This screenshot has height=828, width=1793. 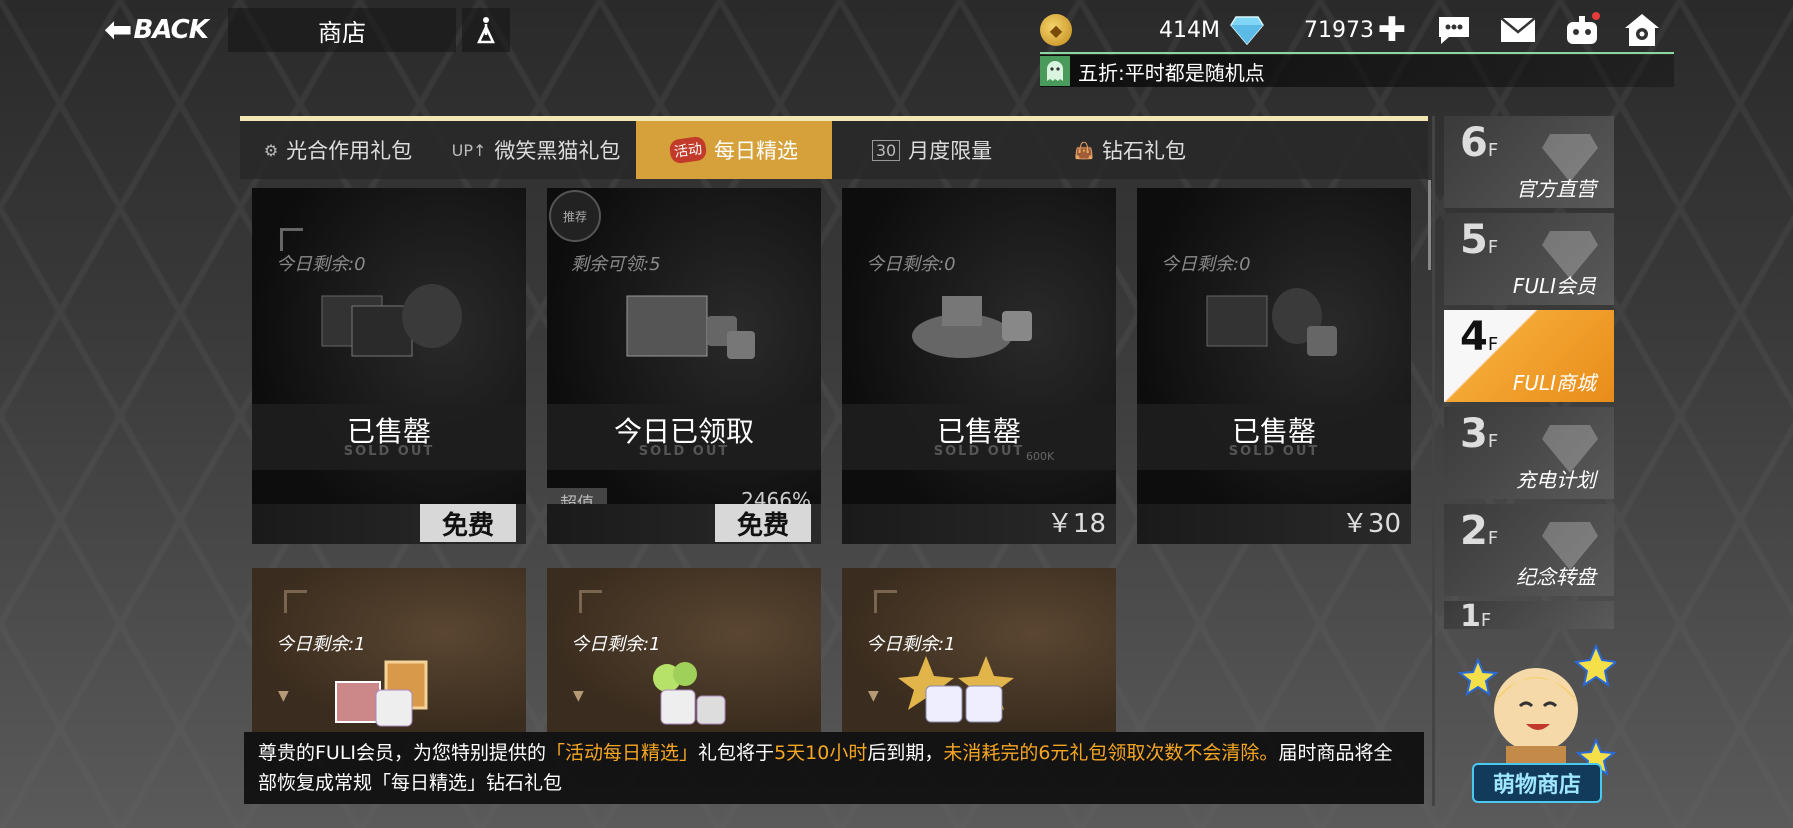 I want to click on pack-card-7: 今日剩余:1 ▼, so click(x=979, y=650).